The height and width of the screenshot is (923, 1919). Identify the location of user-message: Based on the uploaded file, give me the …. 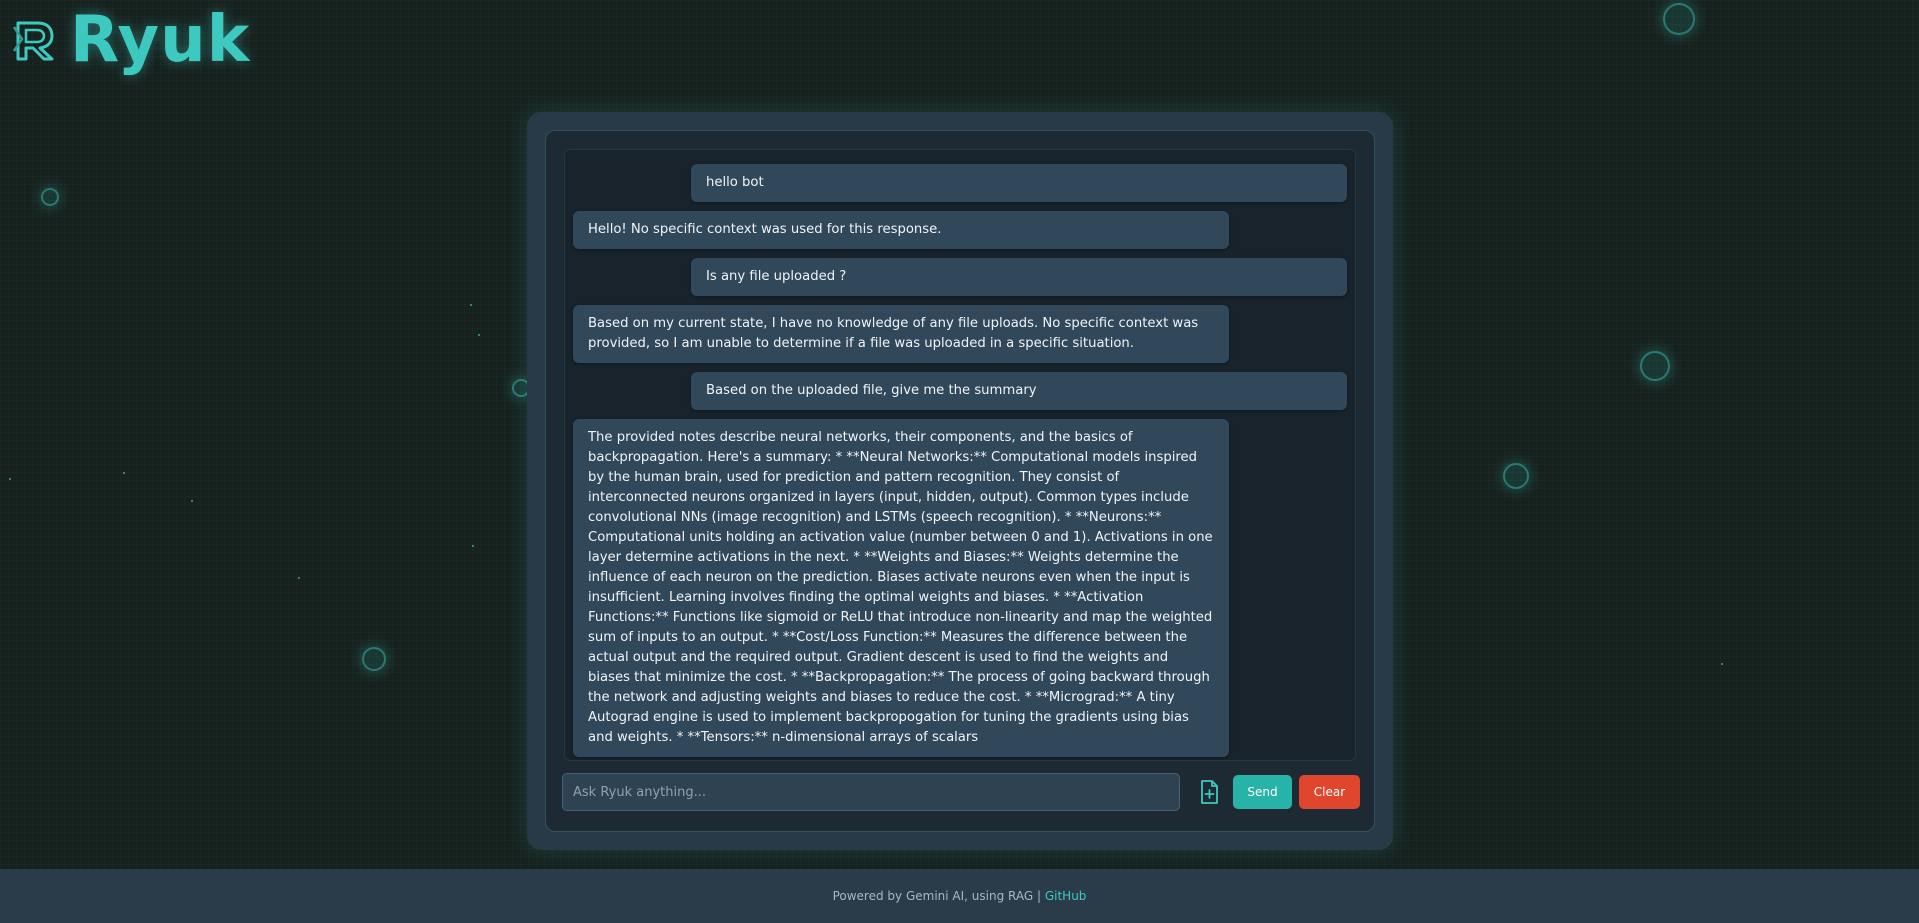
(1019, 391).